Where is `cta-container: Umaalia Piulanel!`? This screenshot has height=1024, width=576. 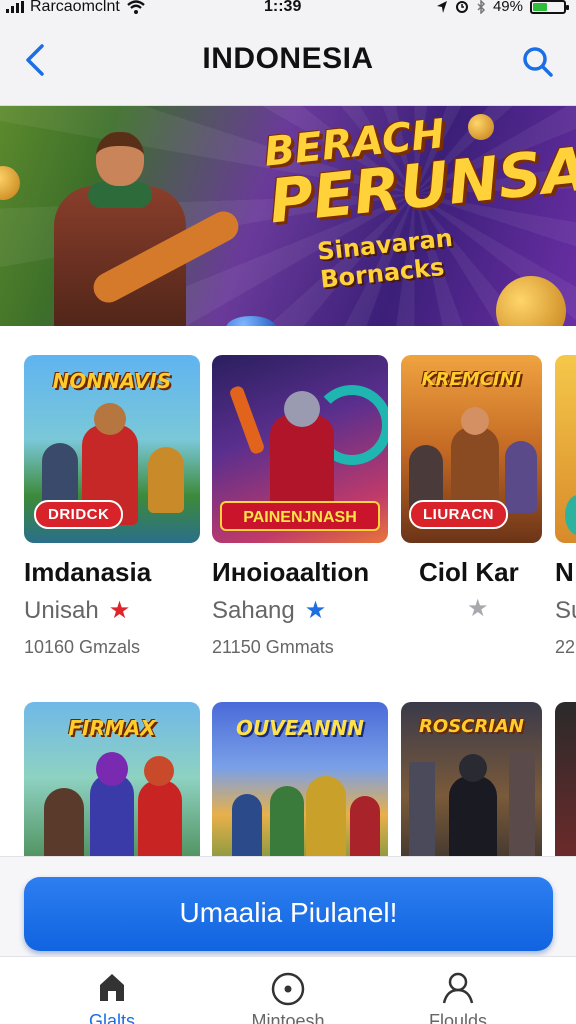
cta-container: Umaalia Piulanel! is located at coordinates (288, 906).